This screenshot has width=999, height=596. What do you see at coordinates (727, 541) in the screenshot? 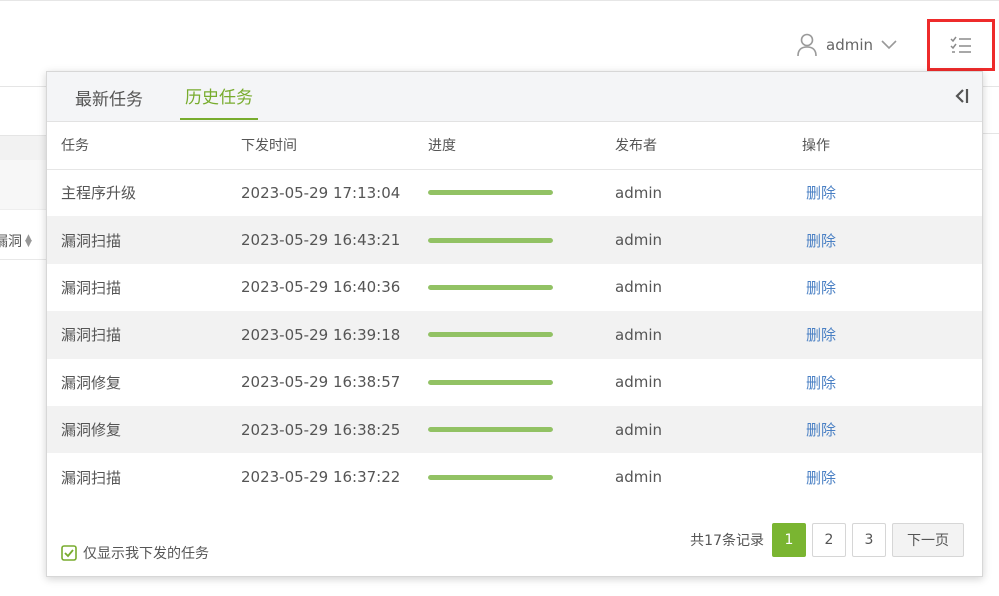
I see `total-records: 共17条记录` at bounding box center [727, 541].